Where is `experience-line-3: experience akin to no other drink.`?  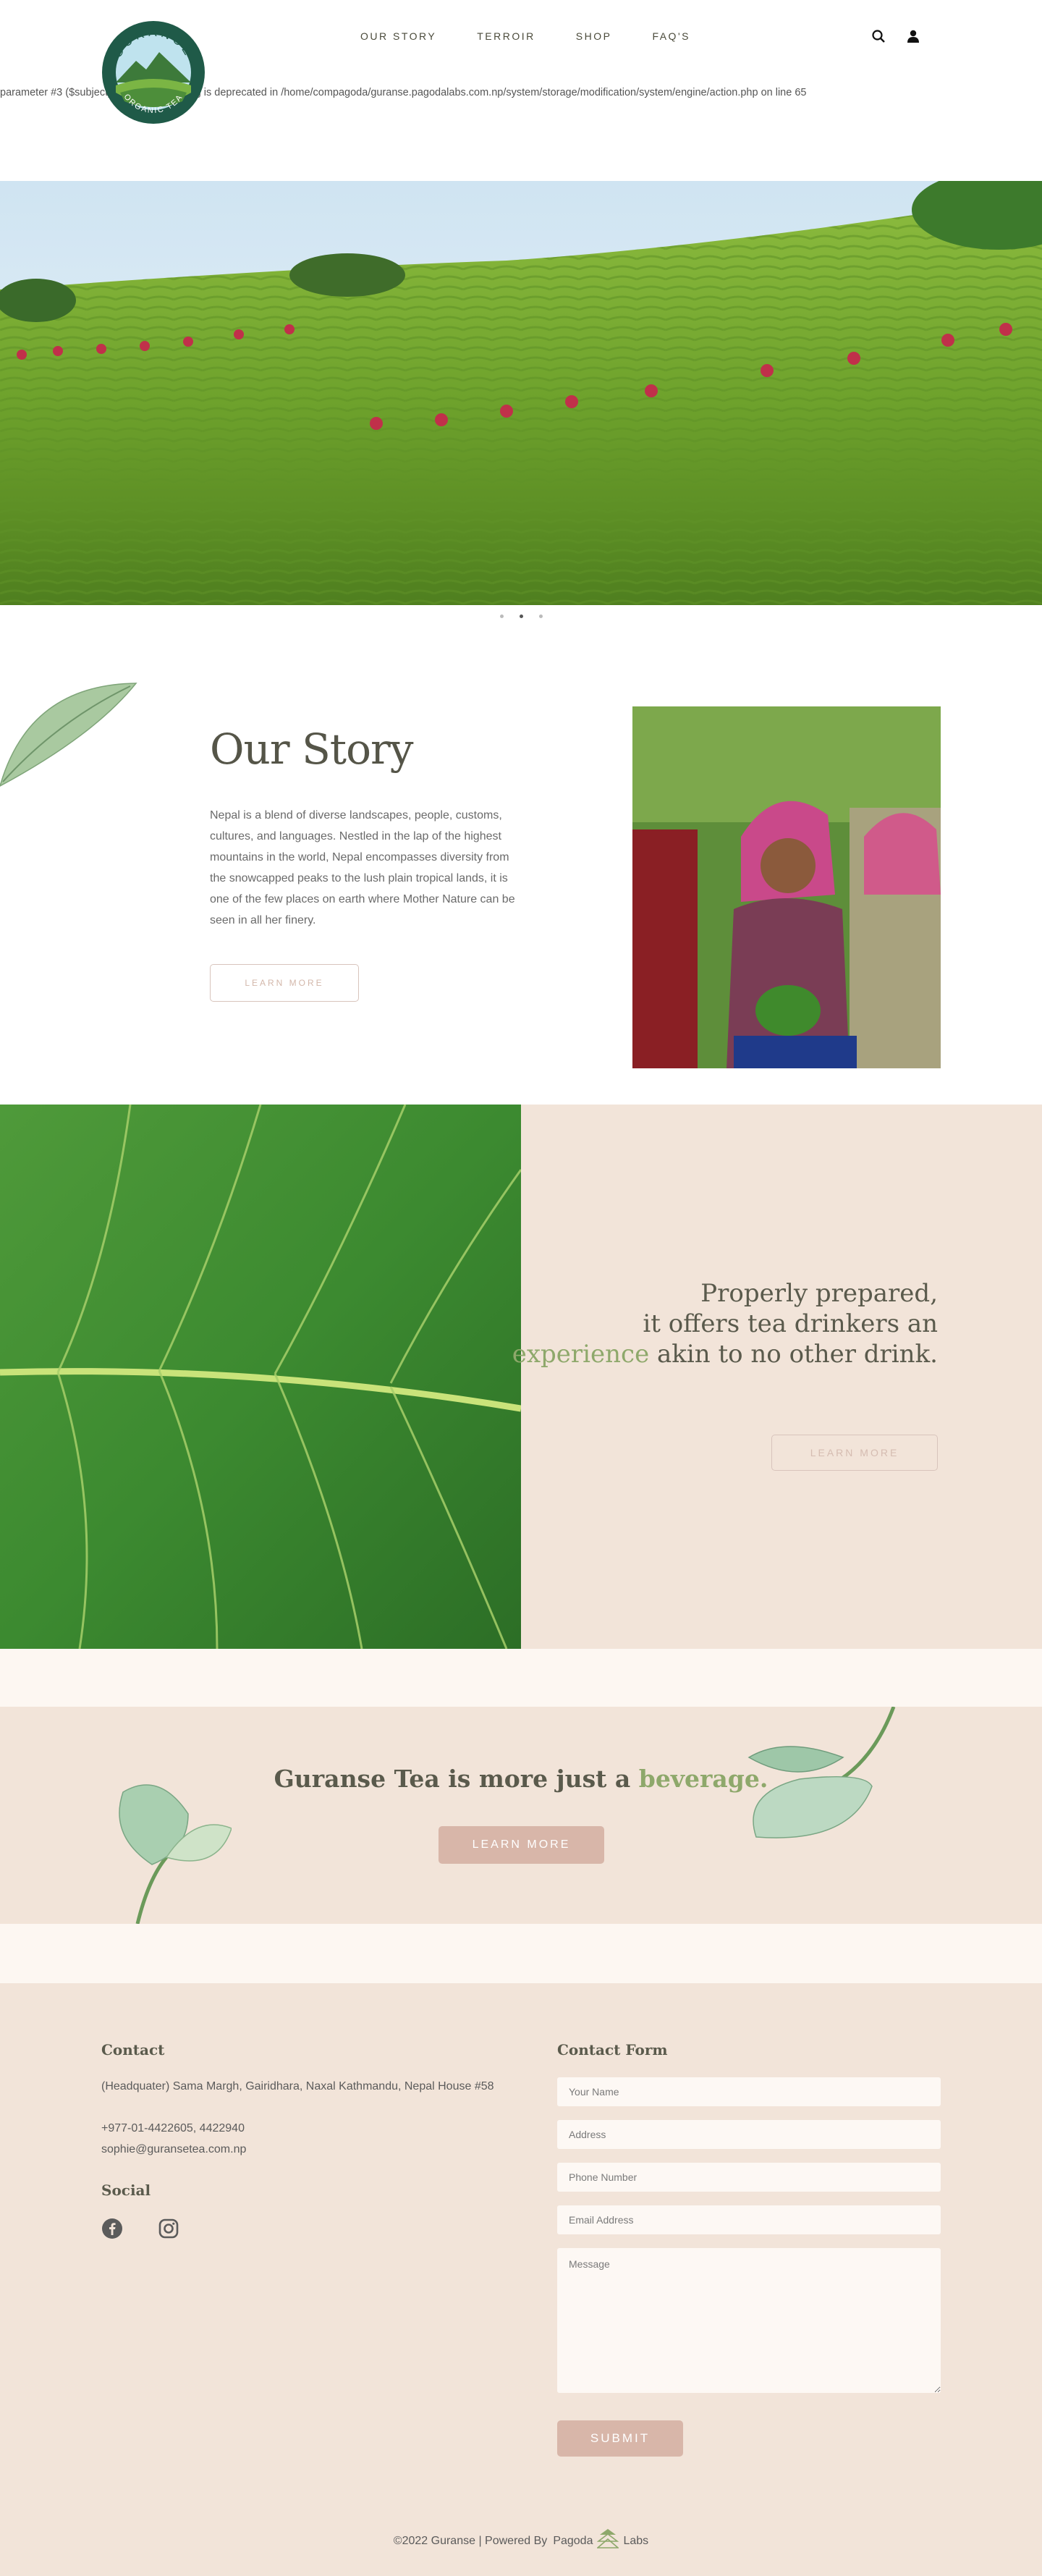 experience-line-3: experience akin to no other drink. is located at coordinates (725, 1354).